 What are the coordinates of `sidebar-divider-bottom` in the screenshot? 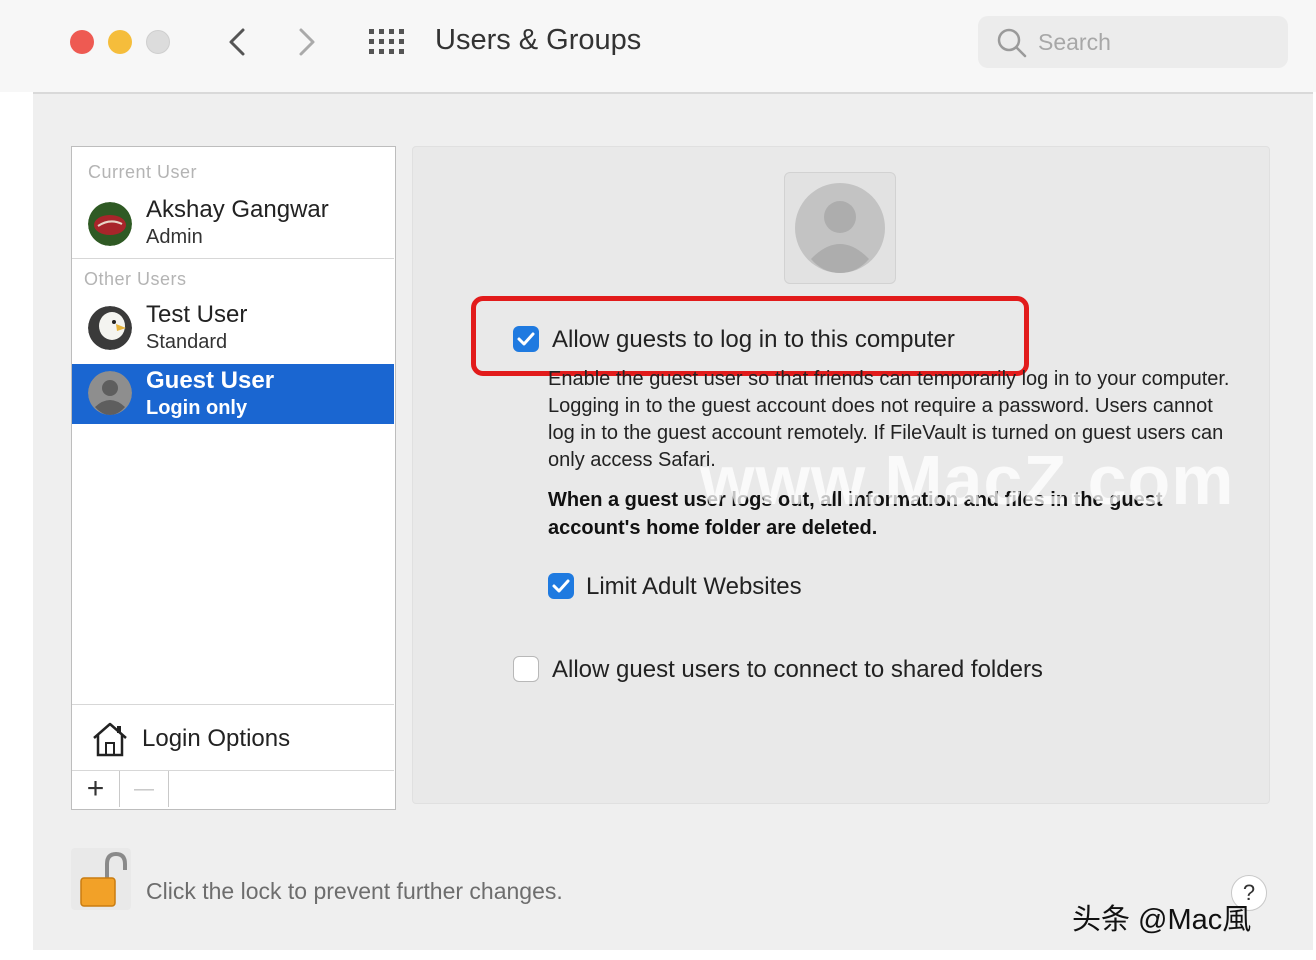 It's located at (233, 704).